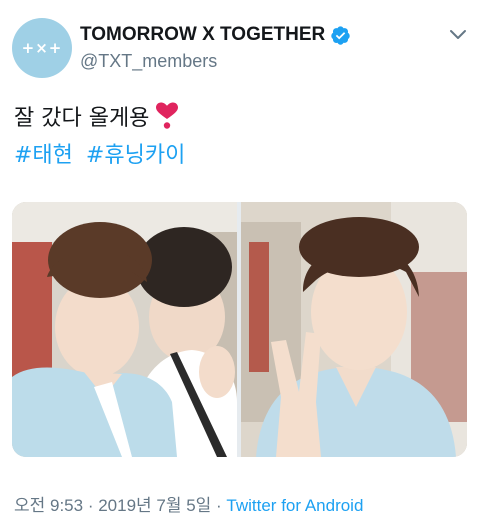 The image size is (480, 527). I want to click on avatar: +×+, so click(42, 48).